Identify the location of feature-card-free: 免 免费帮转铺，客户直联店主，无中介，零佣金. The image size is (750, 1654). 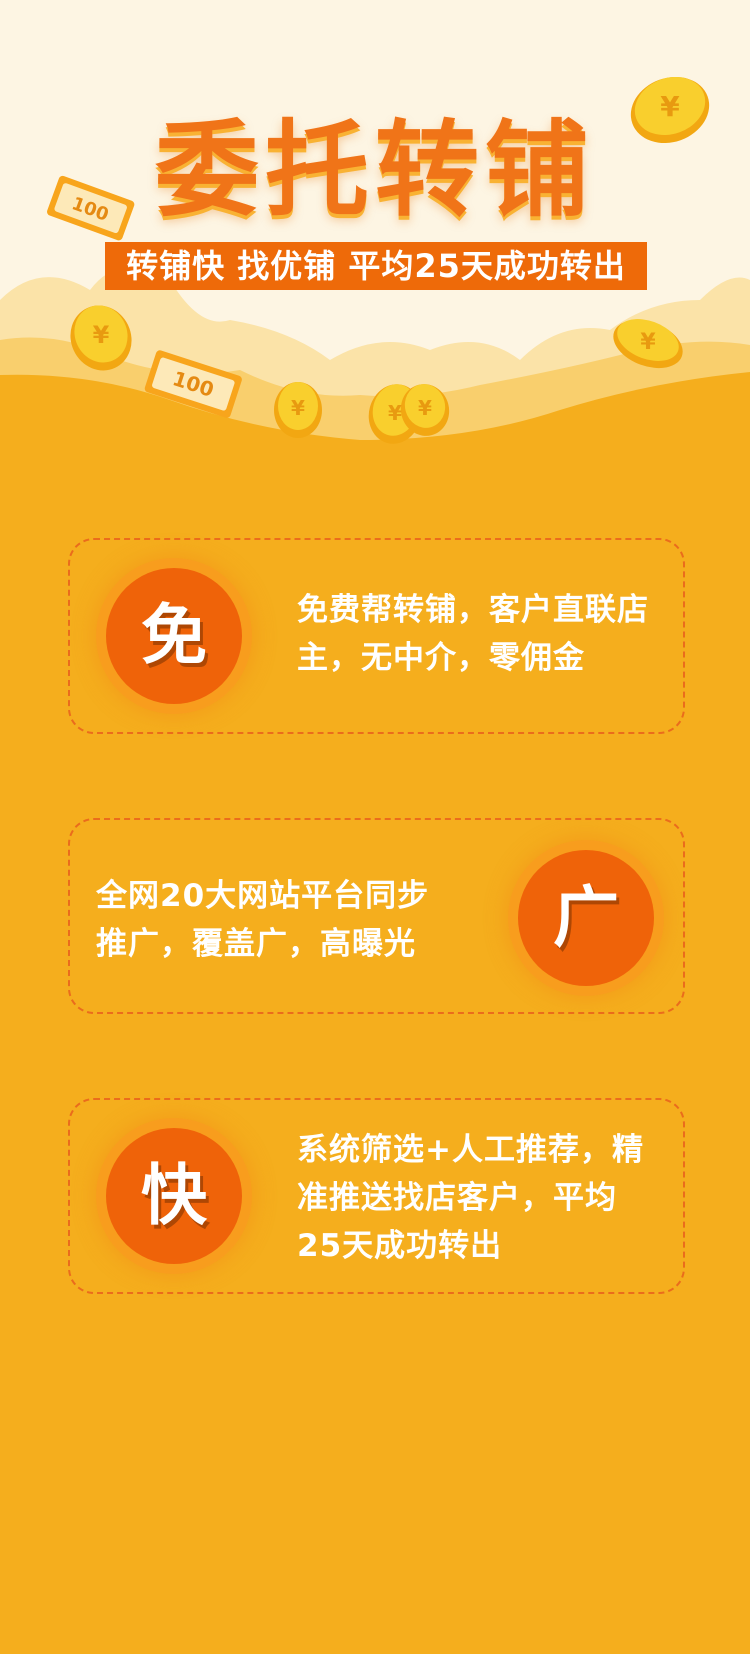
(376, 636).